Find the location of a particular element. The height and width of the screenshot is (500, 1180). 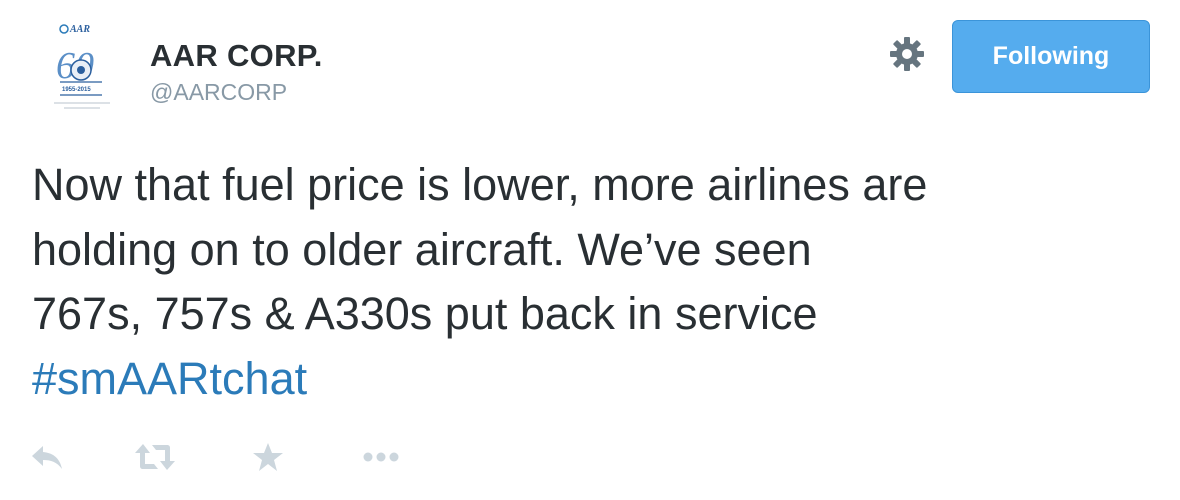

gear-icon is located at coordinates (907, 54).